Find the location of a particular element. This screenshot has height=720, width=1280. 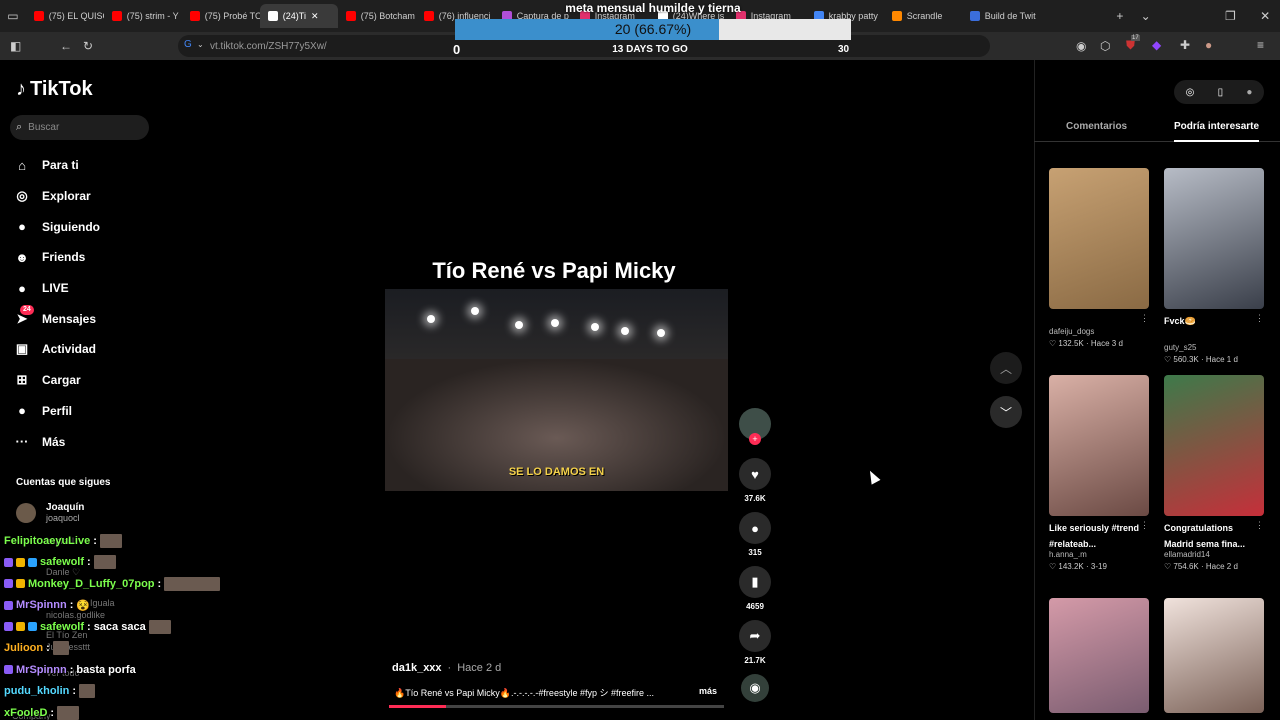

like-button: ♥ 37.6K is located at coordinates (755, 482).